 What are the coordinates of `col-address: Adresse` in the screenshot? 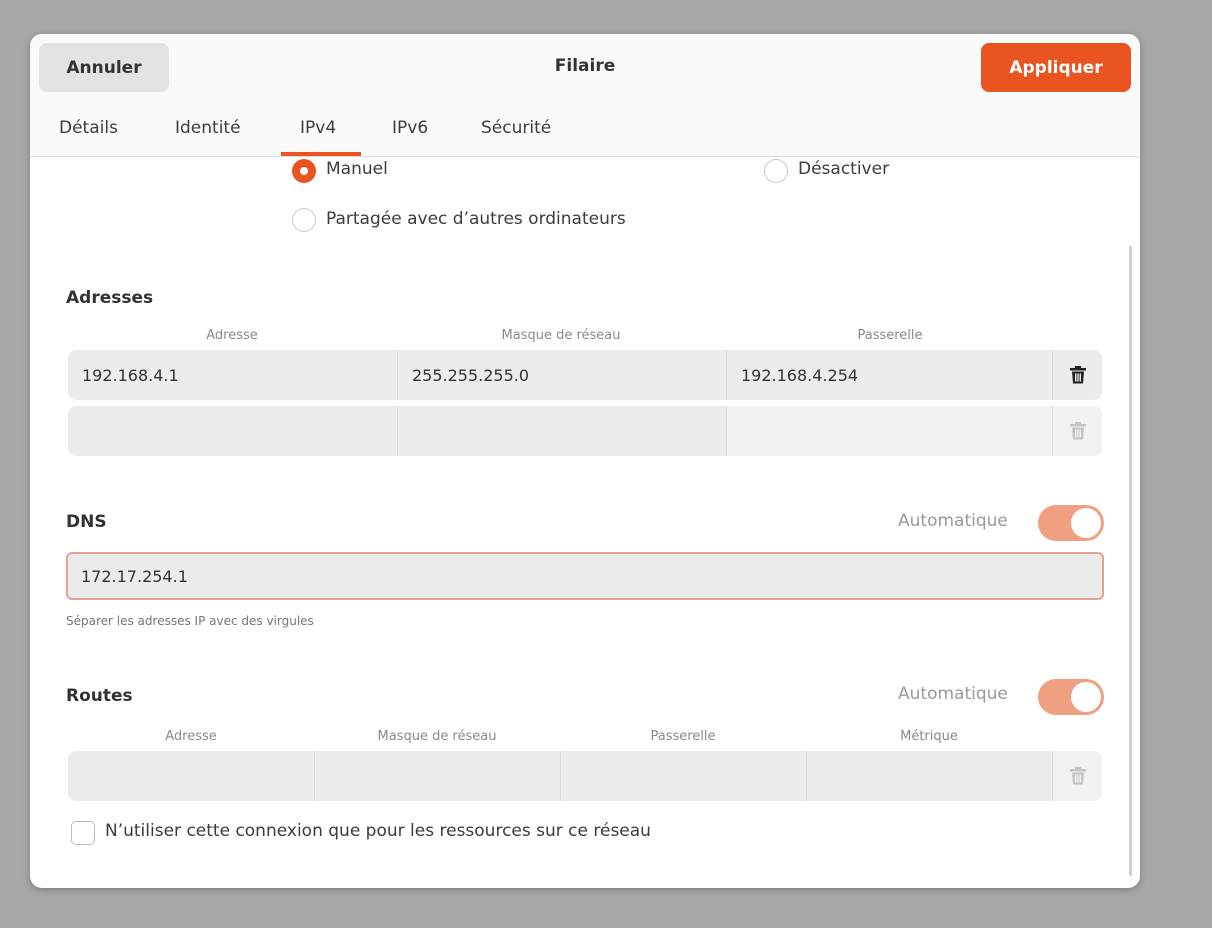 It's located at (232, 335).